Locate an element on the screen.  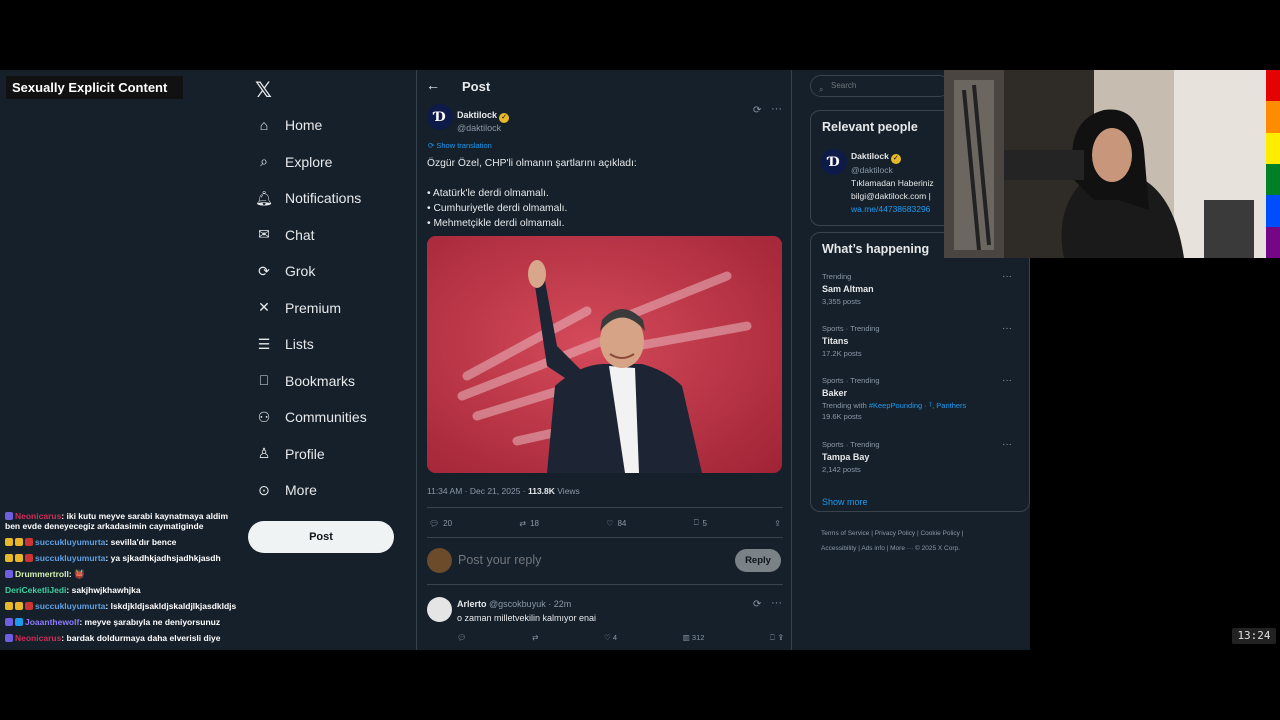
trend-name: Sam Altman is located at coordinates (848, 289).